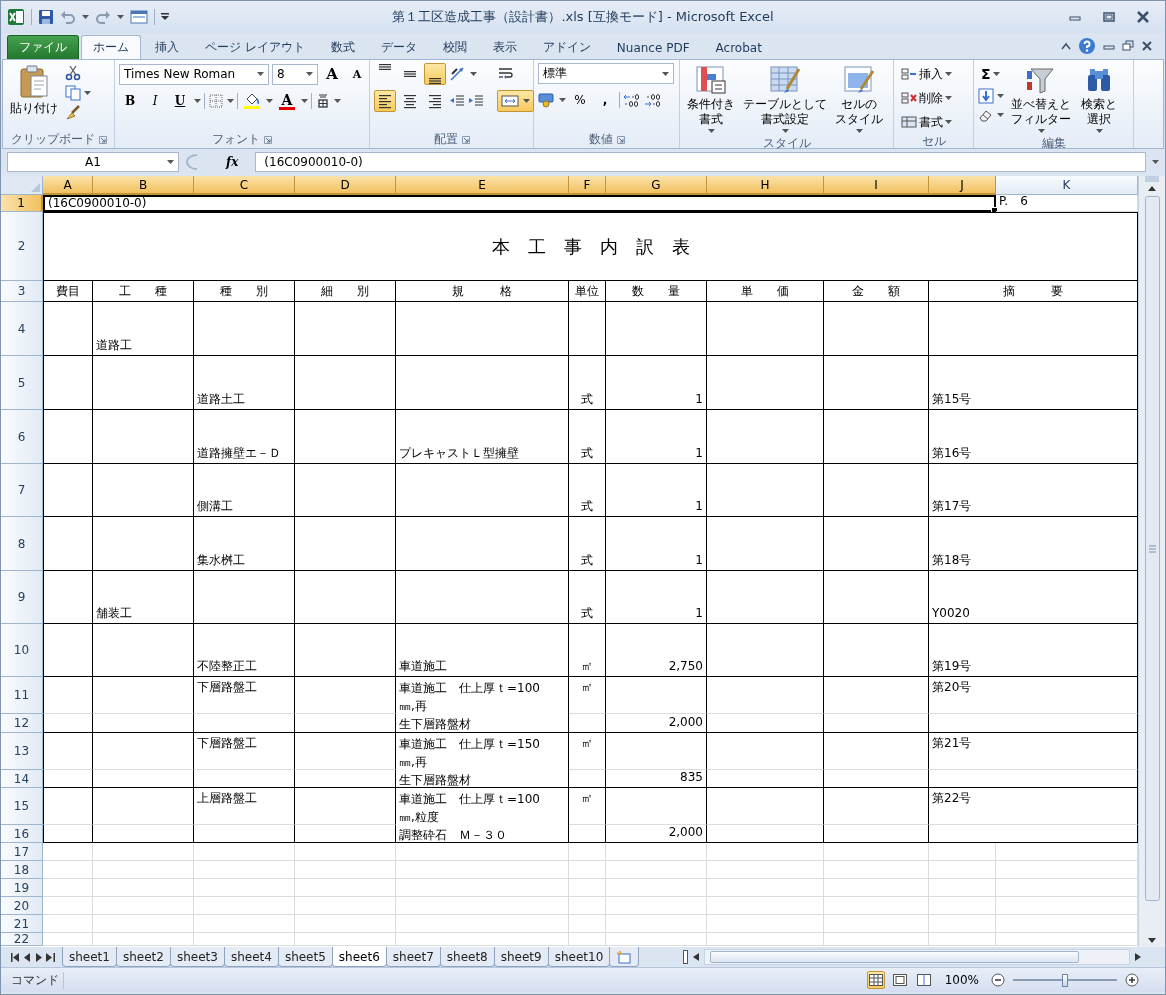 This screenshot has height=995, width=1166. Describe the element at coordinates (342, 47) in the screenshot. I see `ribbon-tab: 数式` at that location.